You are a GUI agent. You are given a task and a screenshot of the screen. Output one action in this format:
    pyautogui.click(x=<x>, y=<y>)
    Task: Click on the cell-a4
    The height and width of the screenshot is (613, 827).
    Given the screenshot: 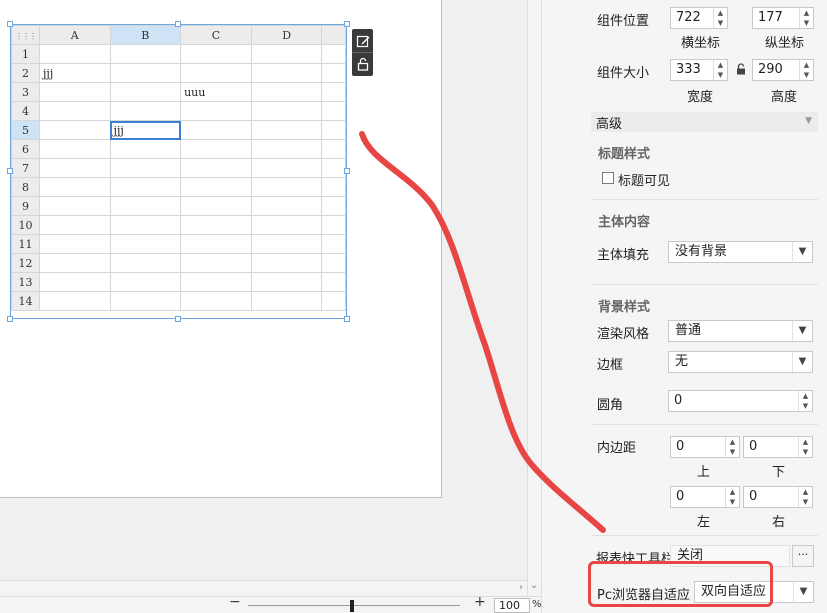 What is the action you would take?
    pyautogui.click(x=75, y=111)
    